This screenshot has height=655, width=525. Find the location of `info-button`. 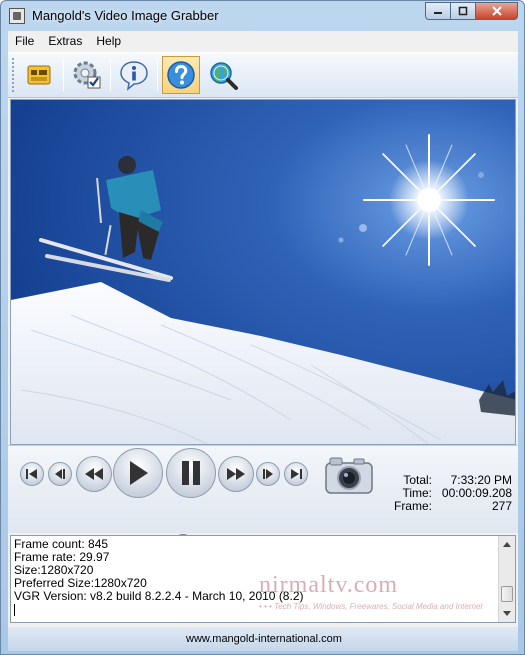

info-button is located at coordinates (134, 75).